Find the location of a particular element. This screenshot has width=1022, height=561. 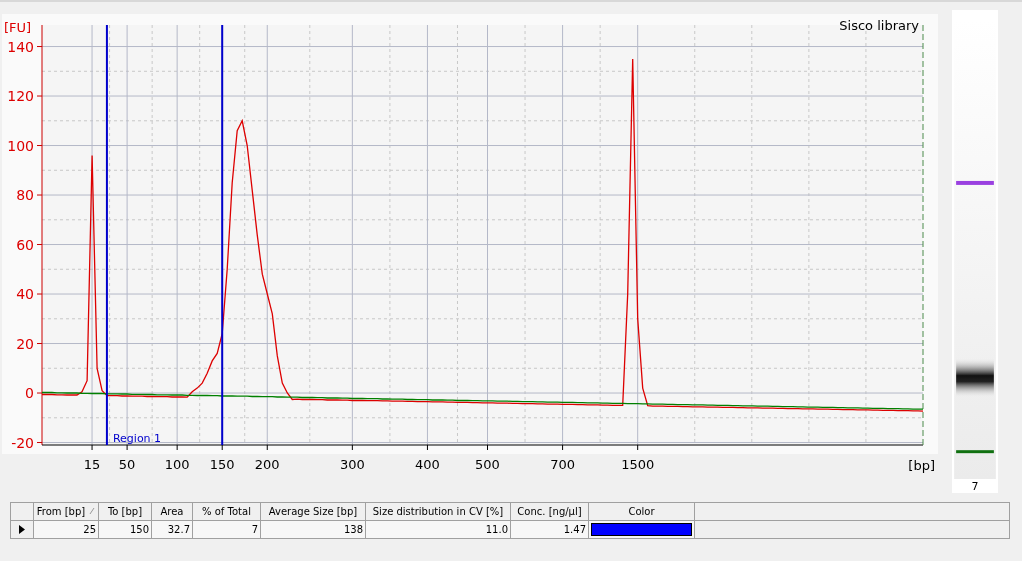

column-header: Area is located at coordinates (172, 511).